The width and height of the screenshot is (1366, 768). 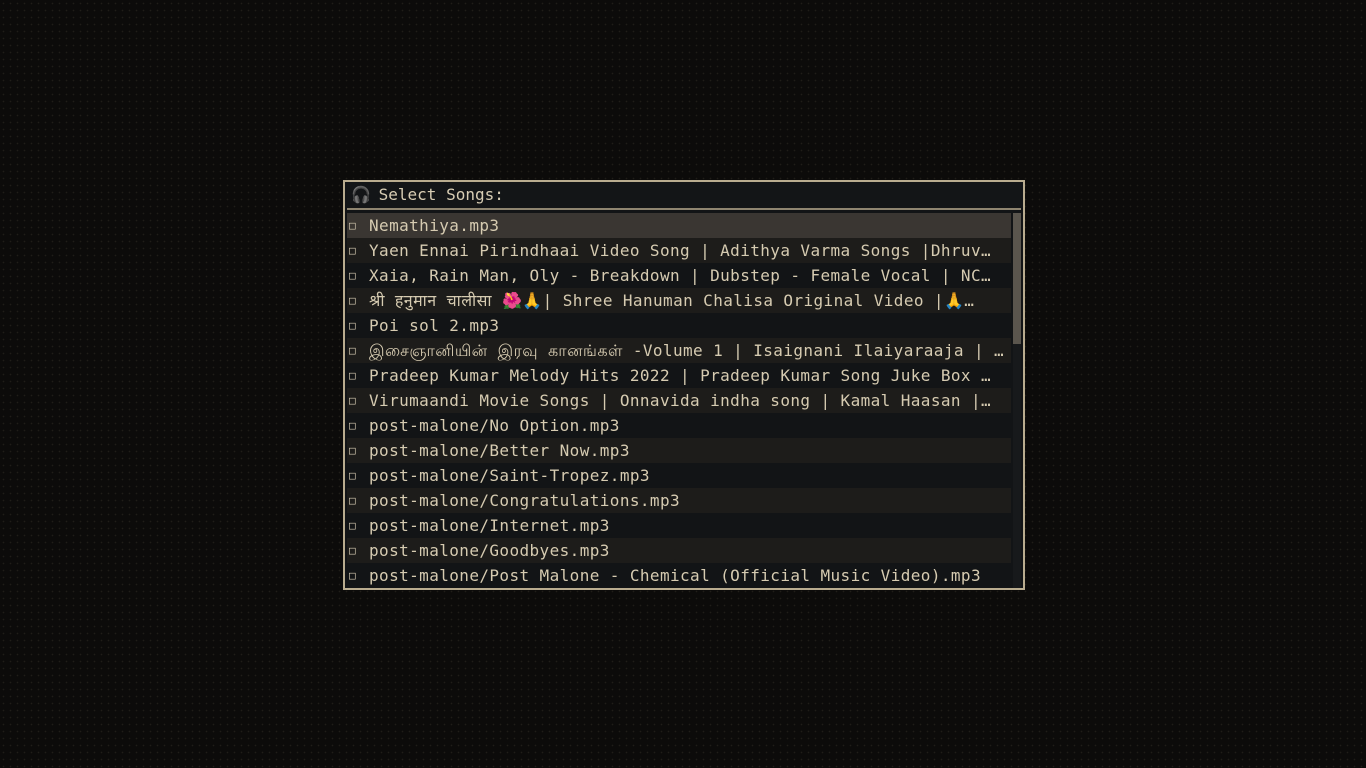 I want to click on song-row: □ Nemathiya.mp3, so click(x=679, y=225).